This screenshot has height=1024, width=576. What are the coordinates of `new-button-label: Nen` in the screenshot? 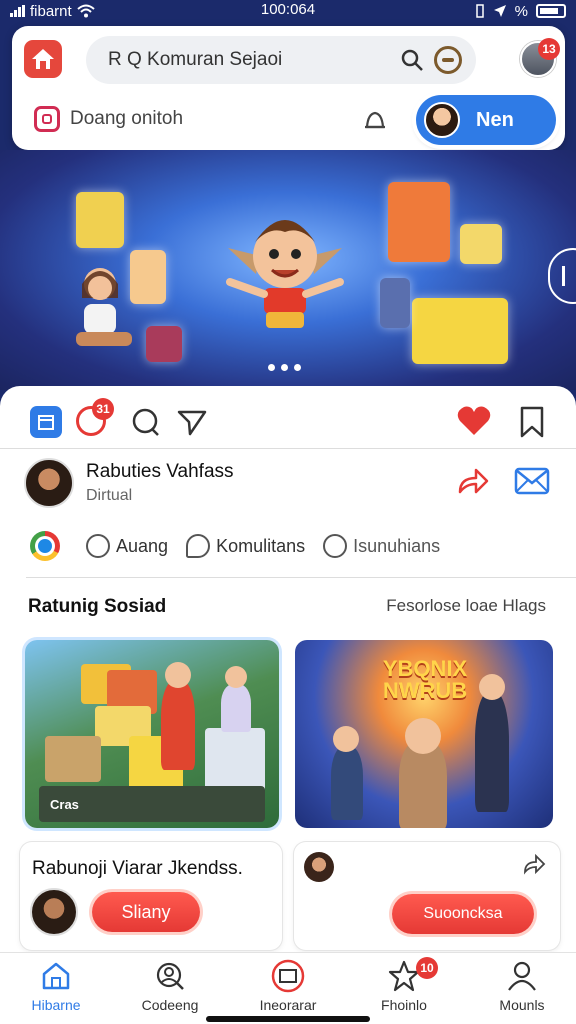 It's located at (495, 119).